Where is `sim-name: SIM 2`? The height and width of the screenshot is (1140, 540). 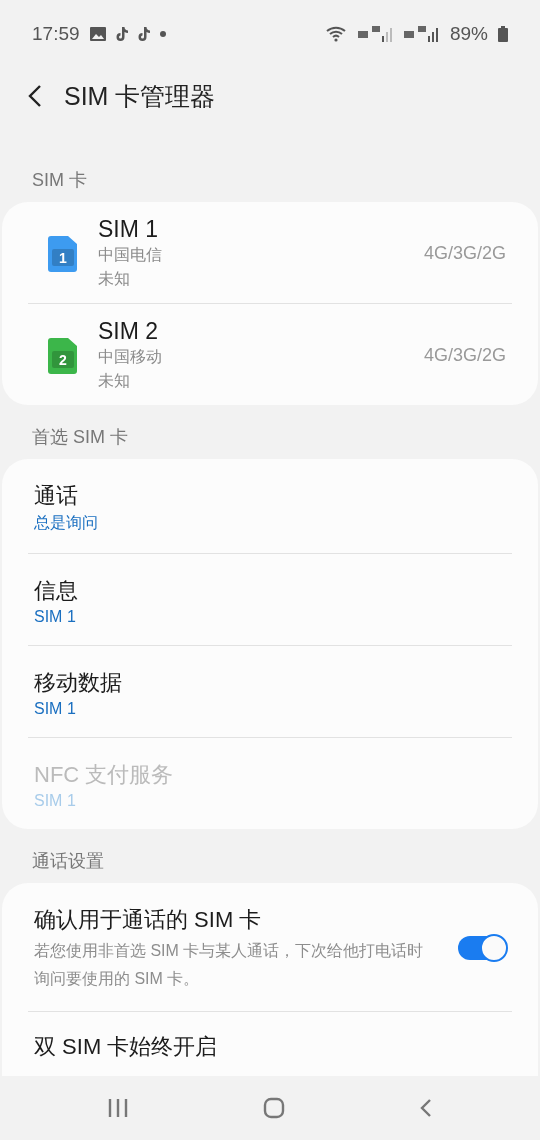 sim-name: SIM 2 is located at coordinates (129, 331).